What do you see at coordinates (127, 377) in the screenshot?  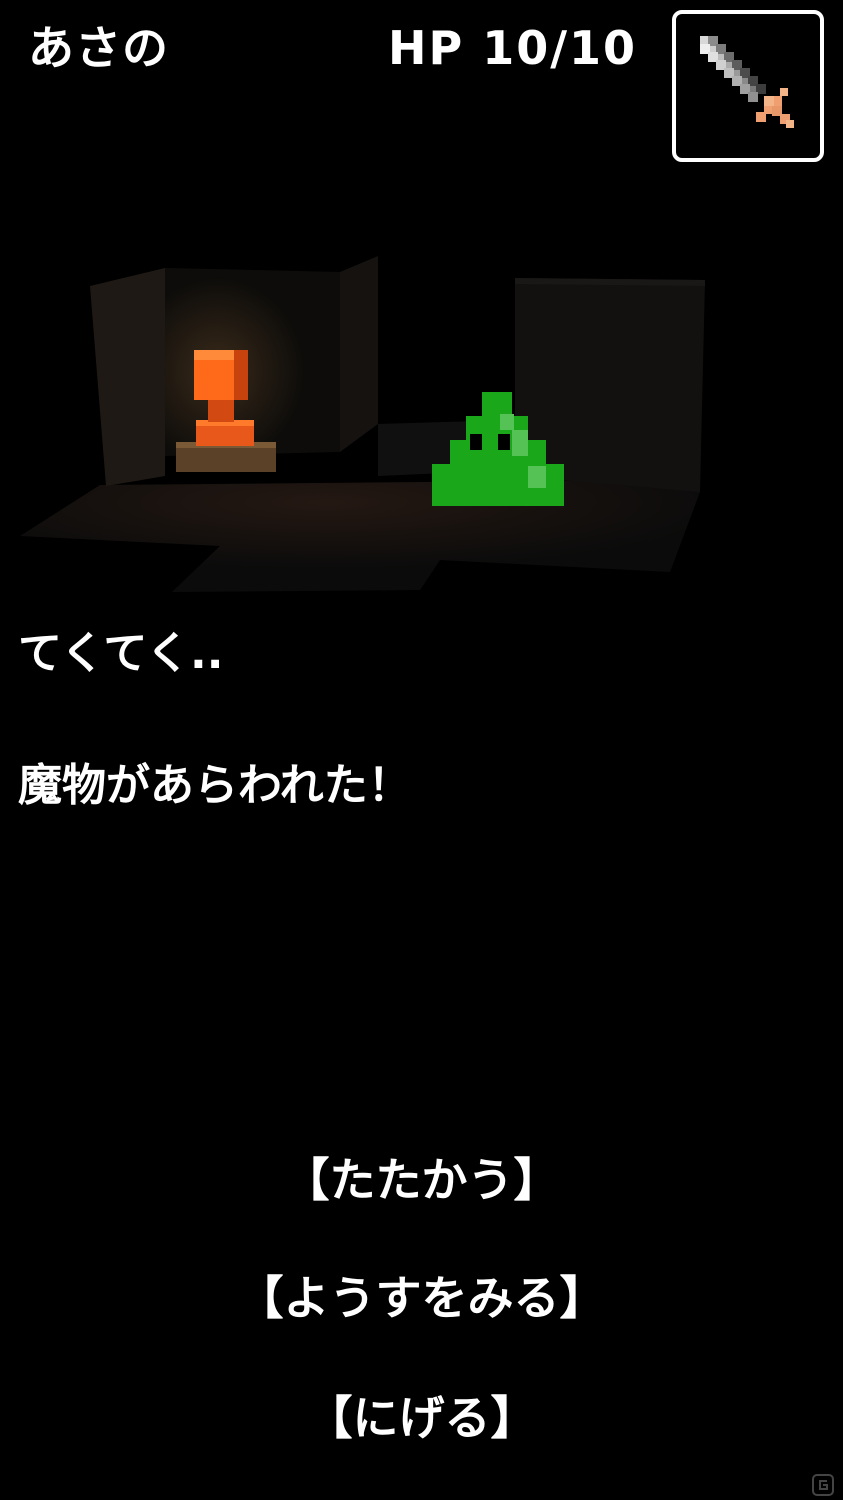 I see `dungeon-wall-left` at bounding box center [127, 377].